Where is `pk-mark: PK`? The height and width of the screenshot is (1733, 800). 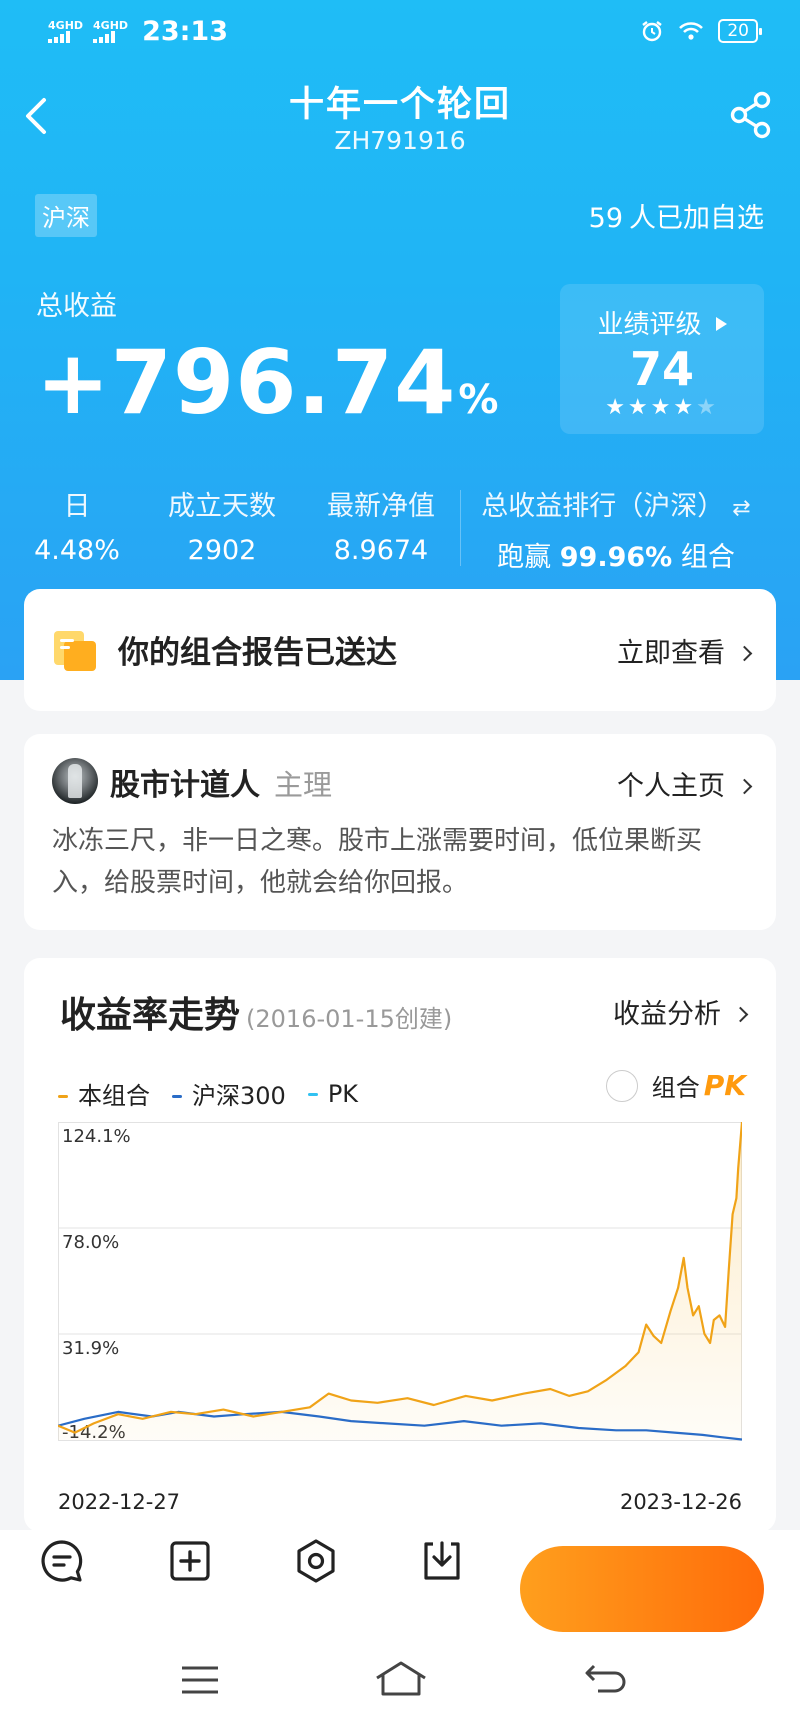 pk-mark: PK is located at coordinates (724, 1085).